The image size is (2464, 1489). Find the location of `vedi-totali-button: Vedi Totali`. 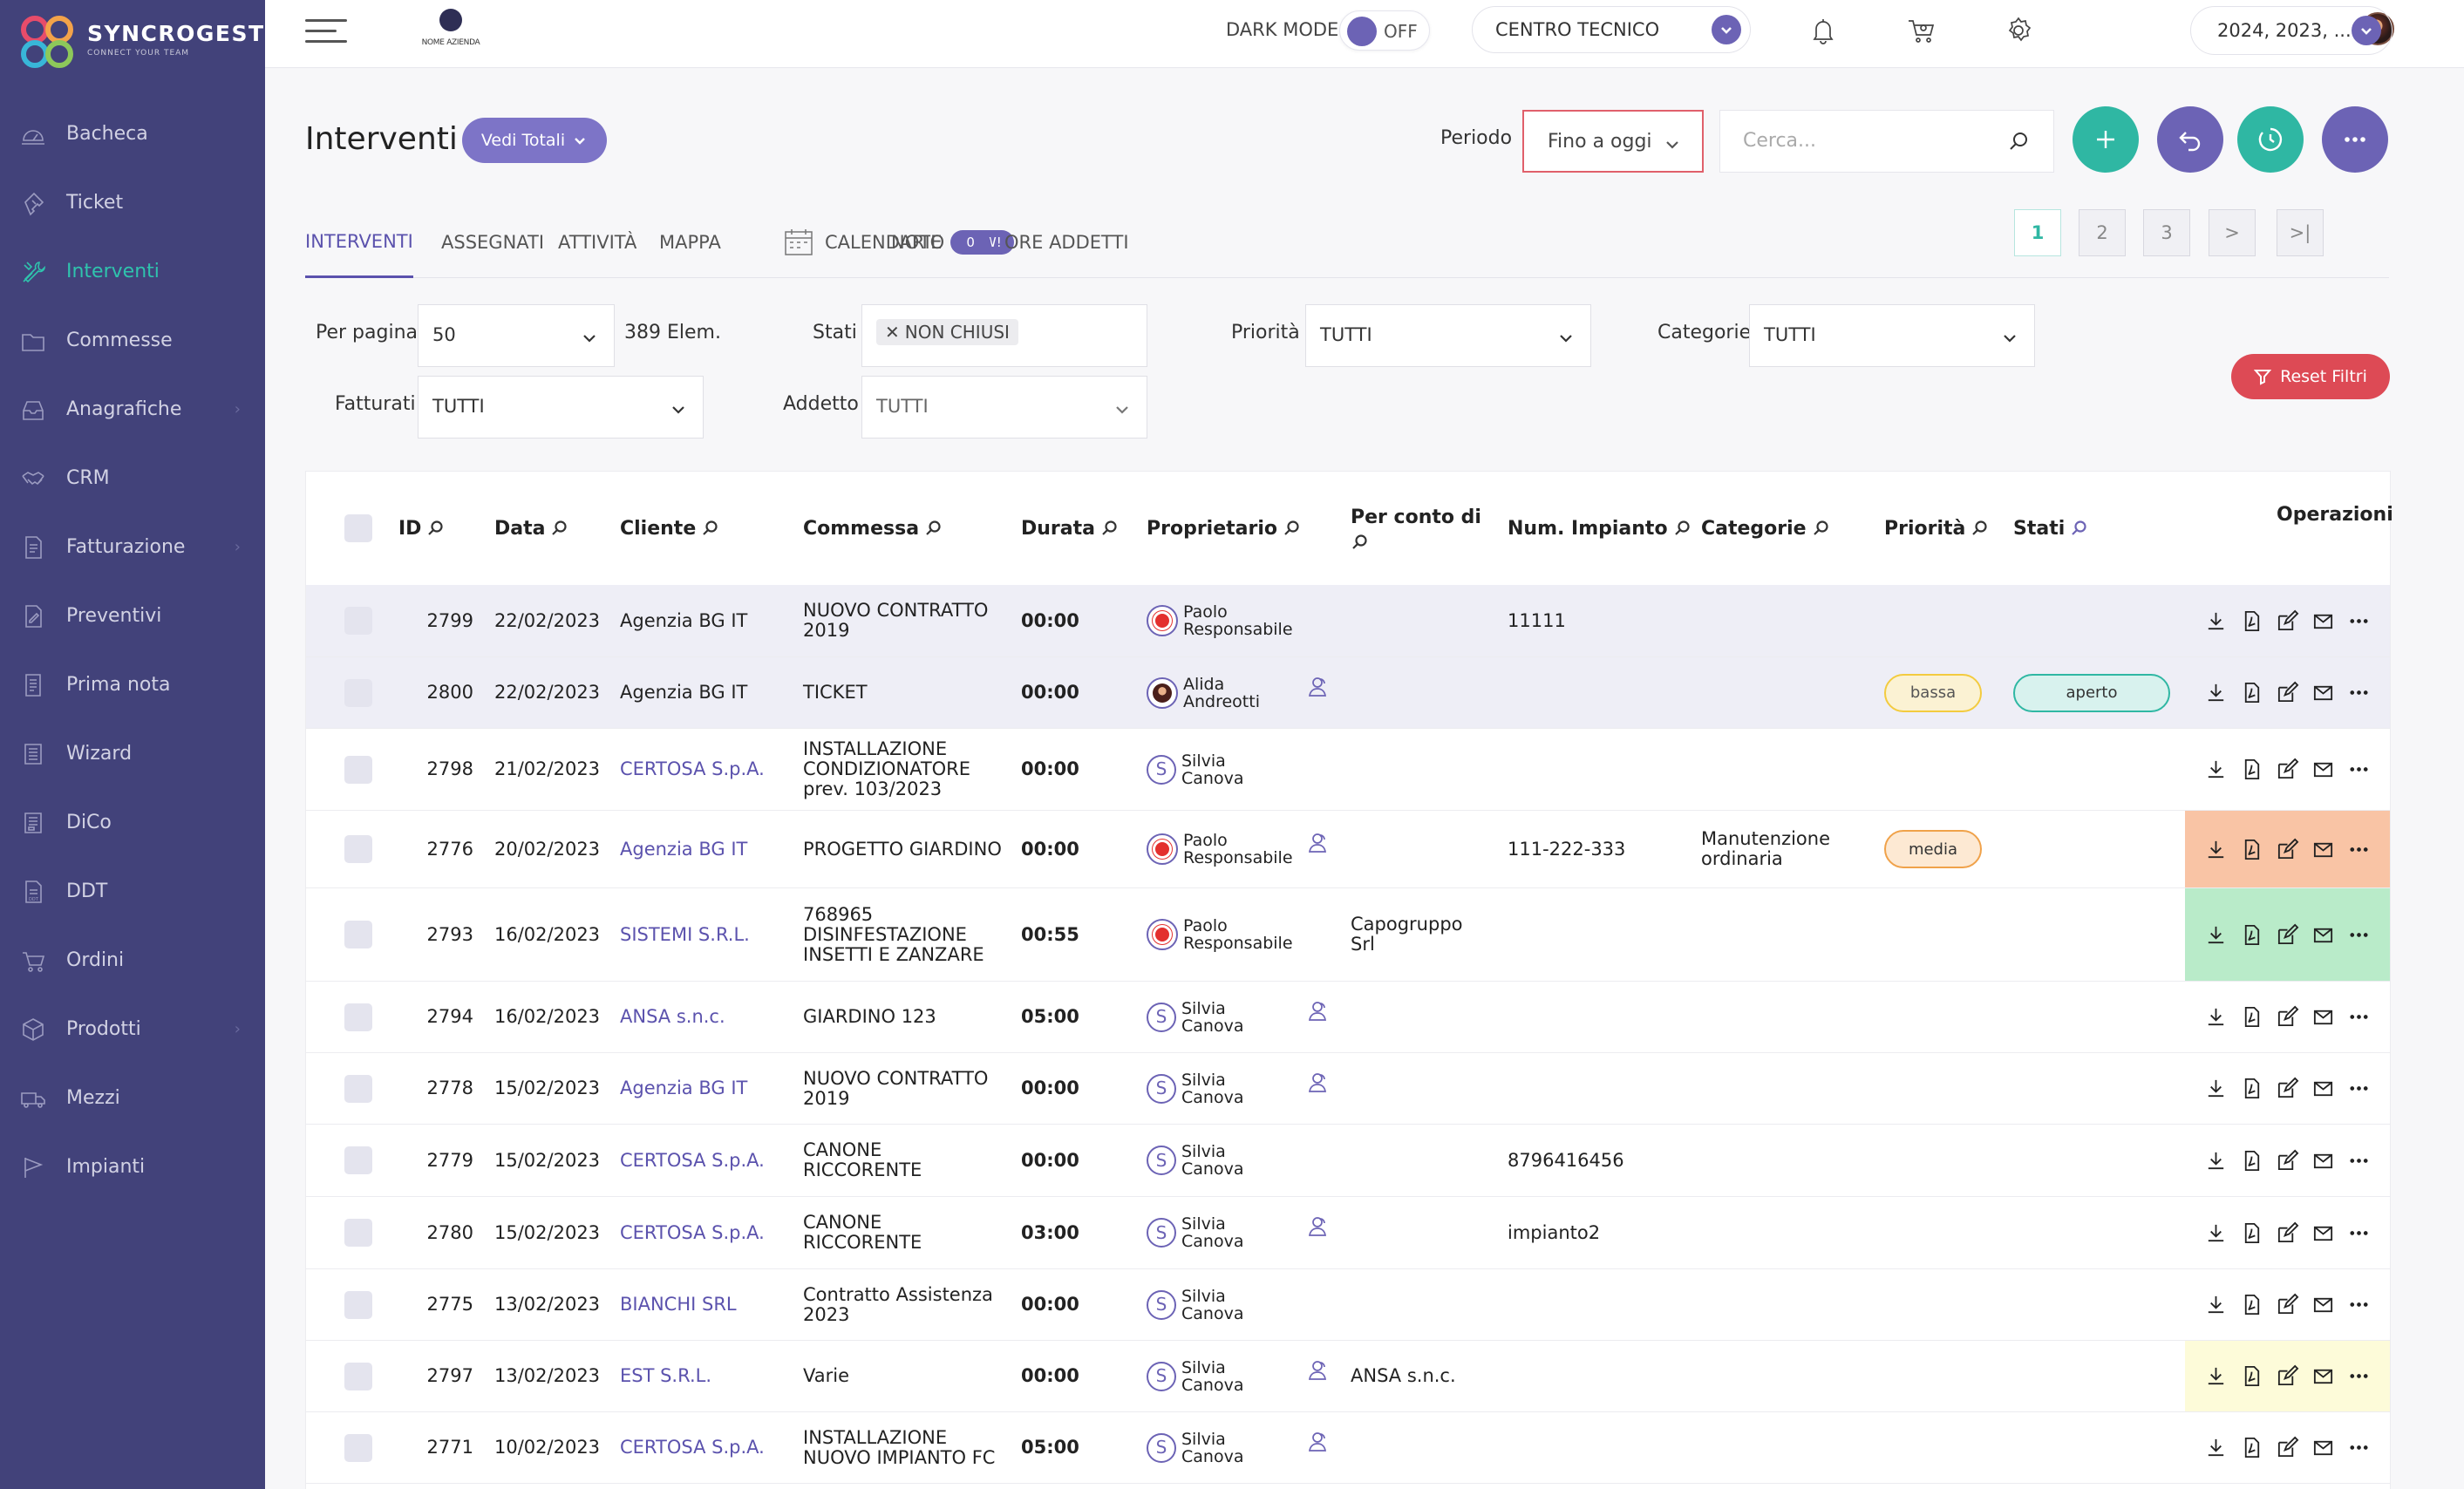

vedi-totali-button: Vedi Totali is located at coordinates (534, 140).